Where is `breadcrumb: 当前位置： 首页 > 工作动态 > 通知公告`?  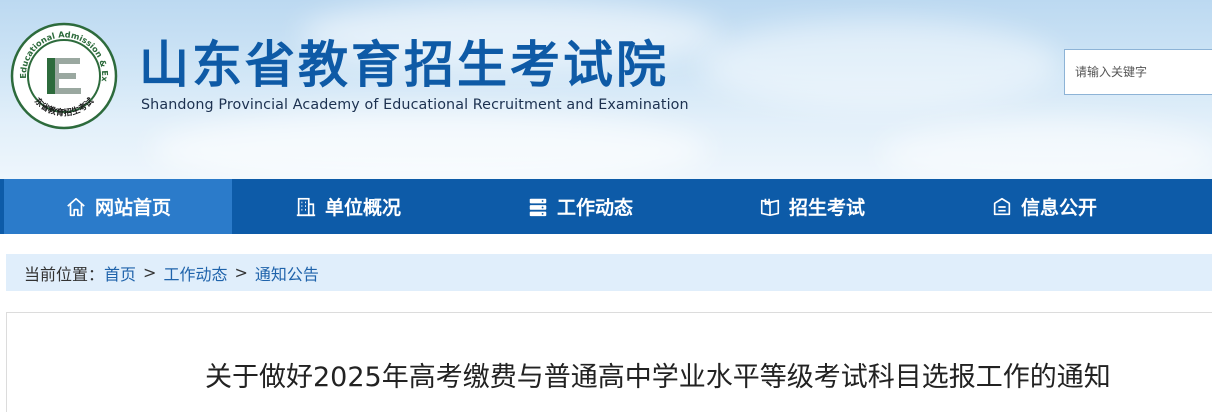
breadcrumb: 当前位置： 首页 > 工作动态 > 通知公告 is located at coordinates (609, 272).